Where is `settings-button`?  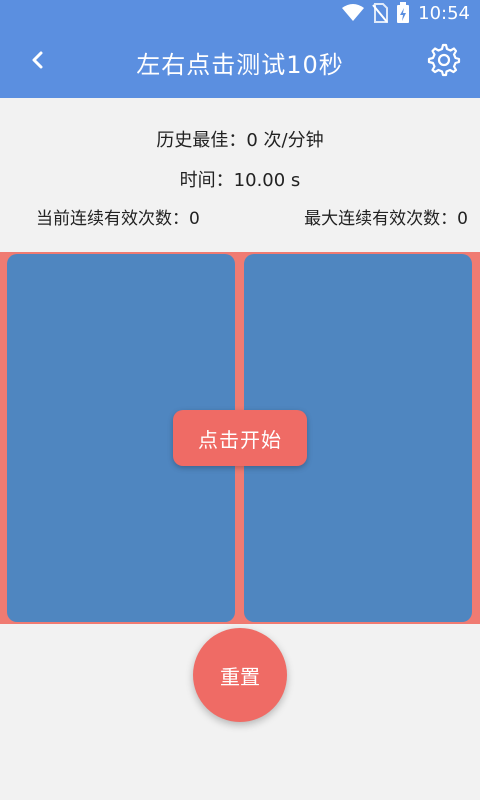 settings-button is located at coordinates (444, 62).